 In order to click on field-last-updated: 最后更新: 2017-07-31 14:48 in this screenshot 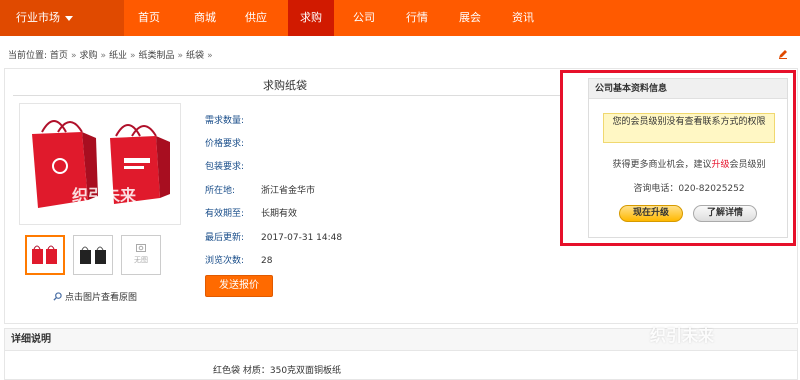, I will do `click(273, 236)`.